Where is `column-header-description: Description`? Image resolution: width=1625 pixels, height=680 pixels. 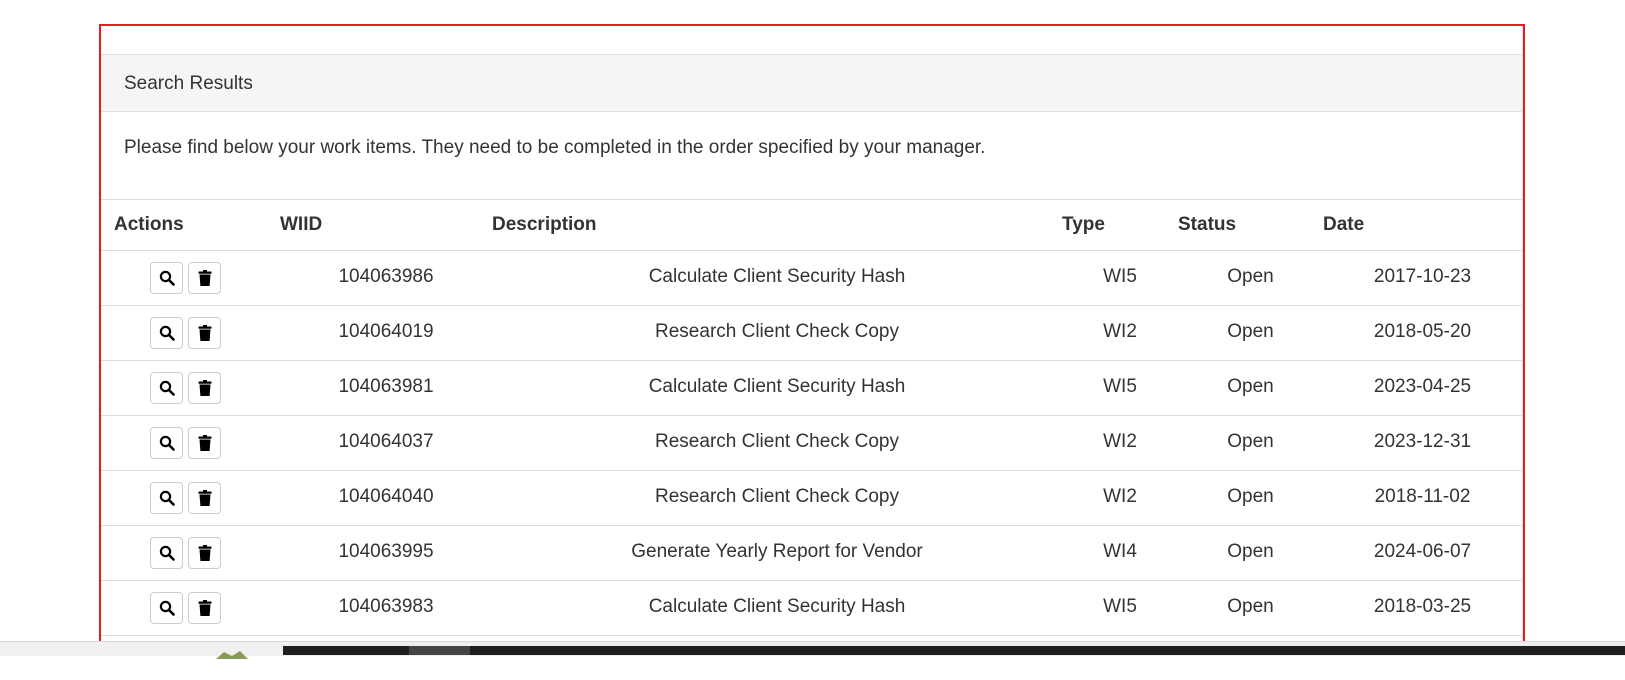 column-header-description: Description is located at coordinates (544, 224).